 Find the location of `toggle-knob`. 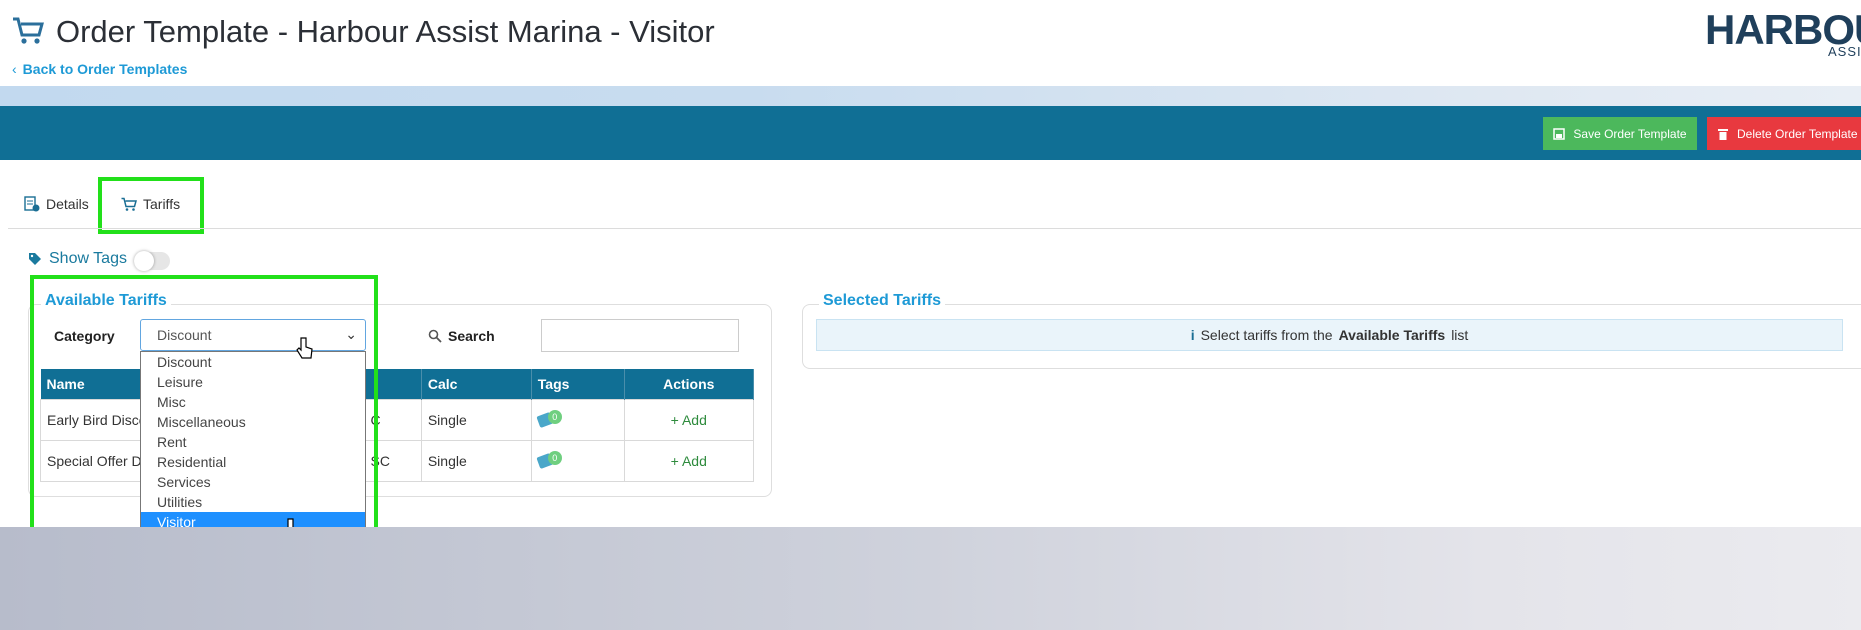

toggle-knob is located at coordinates (144, 261).